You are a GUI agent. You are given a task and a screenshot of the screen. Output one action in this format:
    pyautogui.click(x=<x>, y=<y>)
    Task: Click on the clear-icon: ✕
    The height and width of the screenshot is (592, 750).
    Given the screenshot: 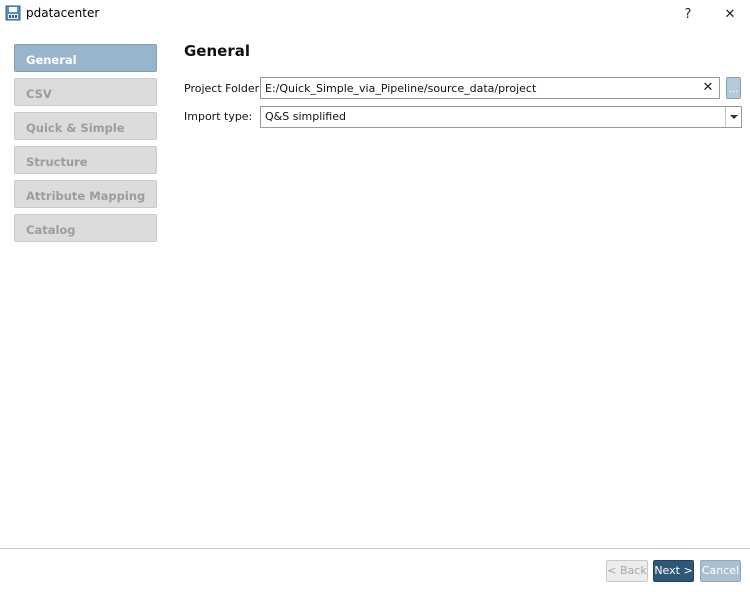 What is the action you would take?
    pyautogui.click(x=708, y=88)
    